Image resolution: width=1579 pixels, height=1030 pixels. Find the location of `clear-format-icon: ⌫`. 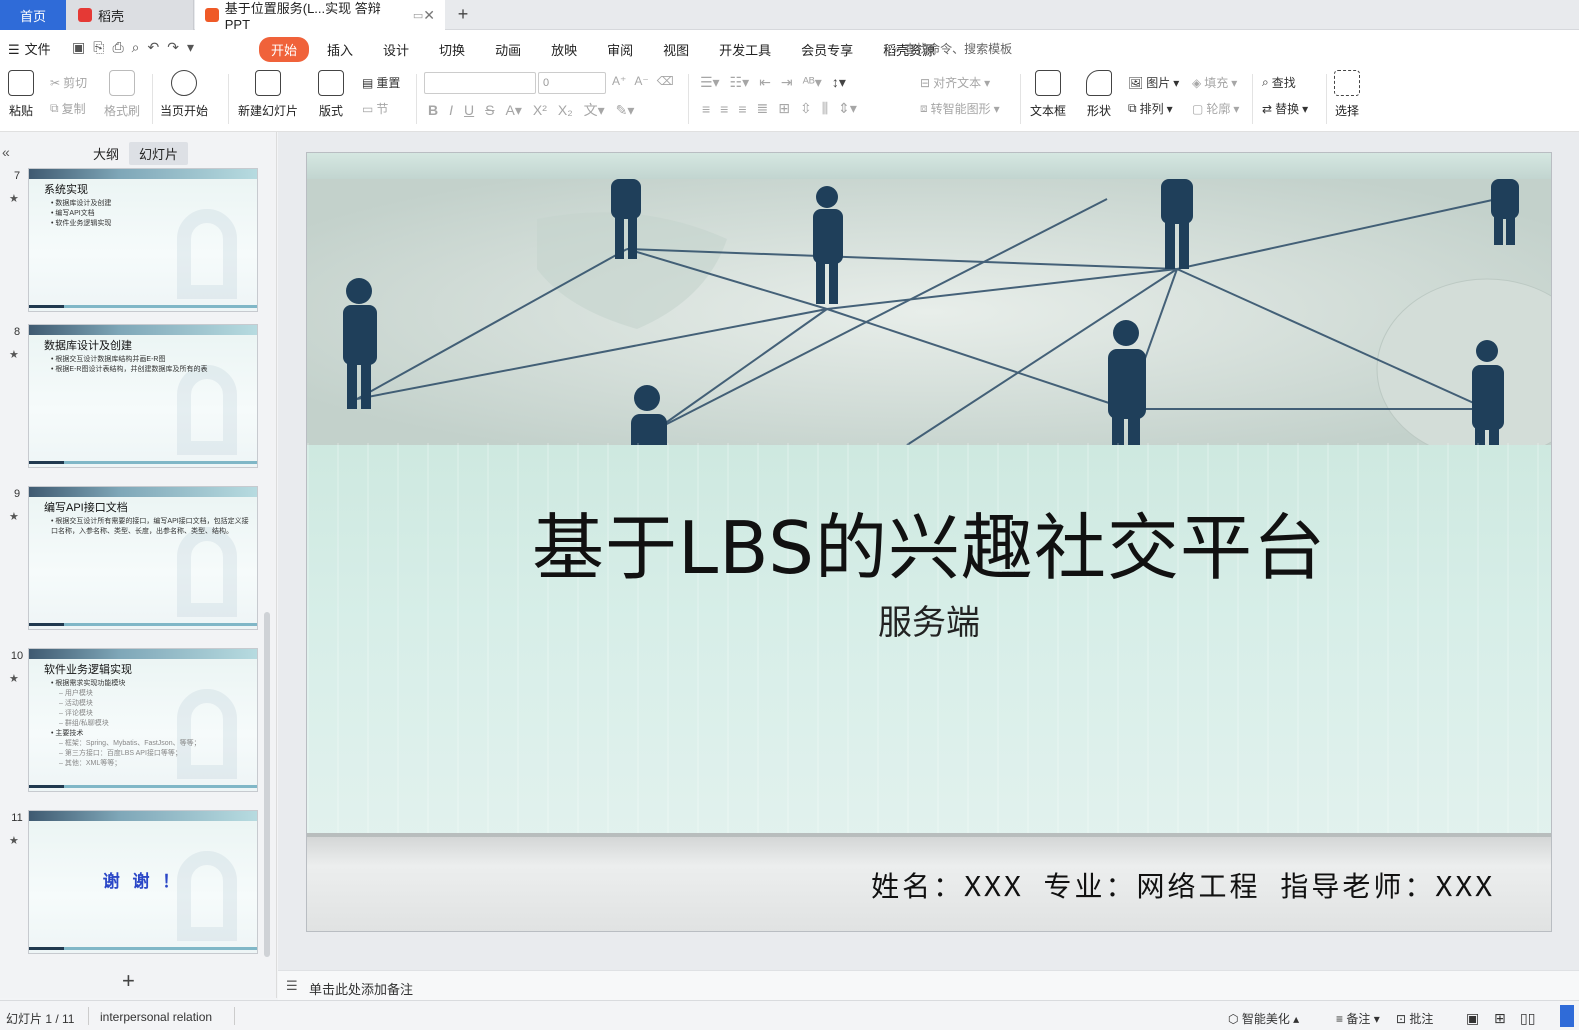

clear-format-icon: ⌫ is located at coordinates (665, 81).